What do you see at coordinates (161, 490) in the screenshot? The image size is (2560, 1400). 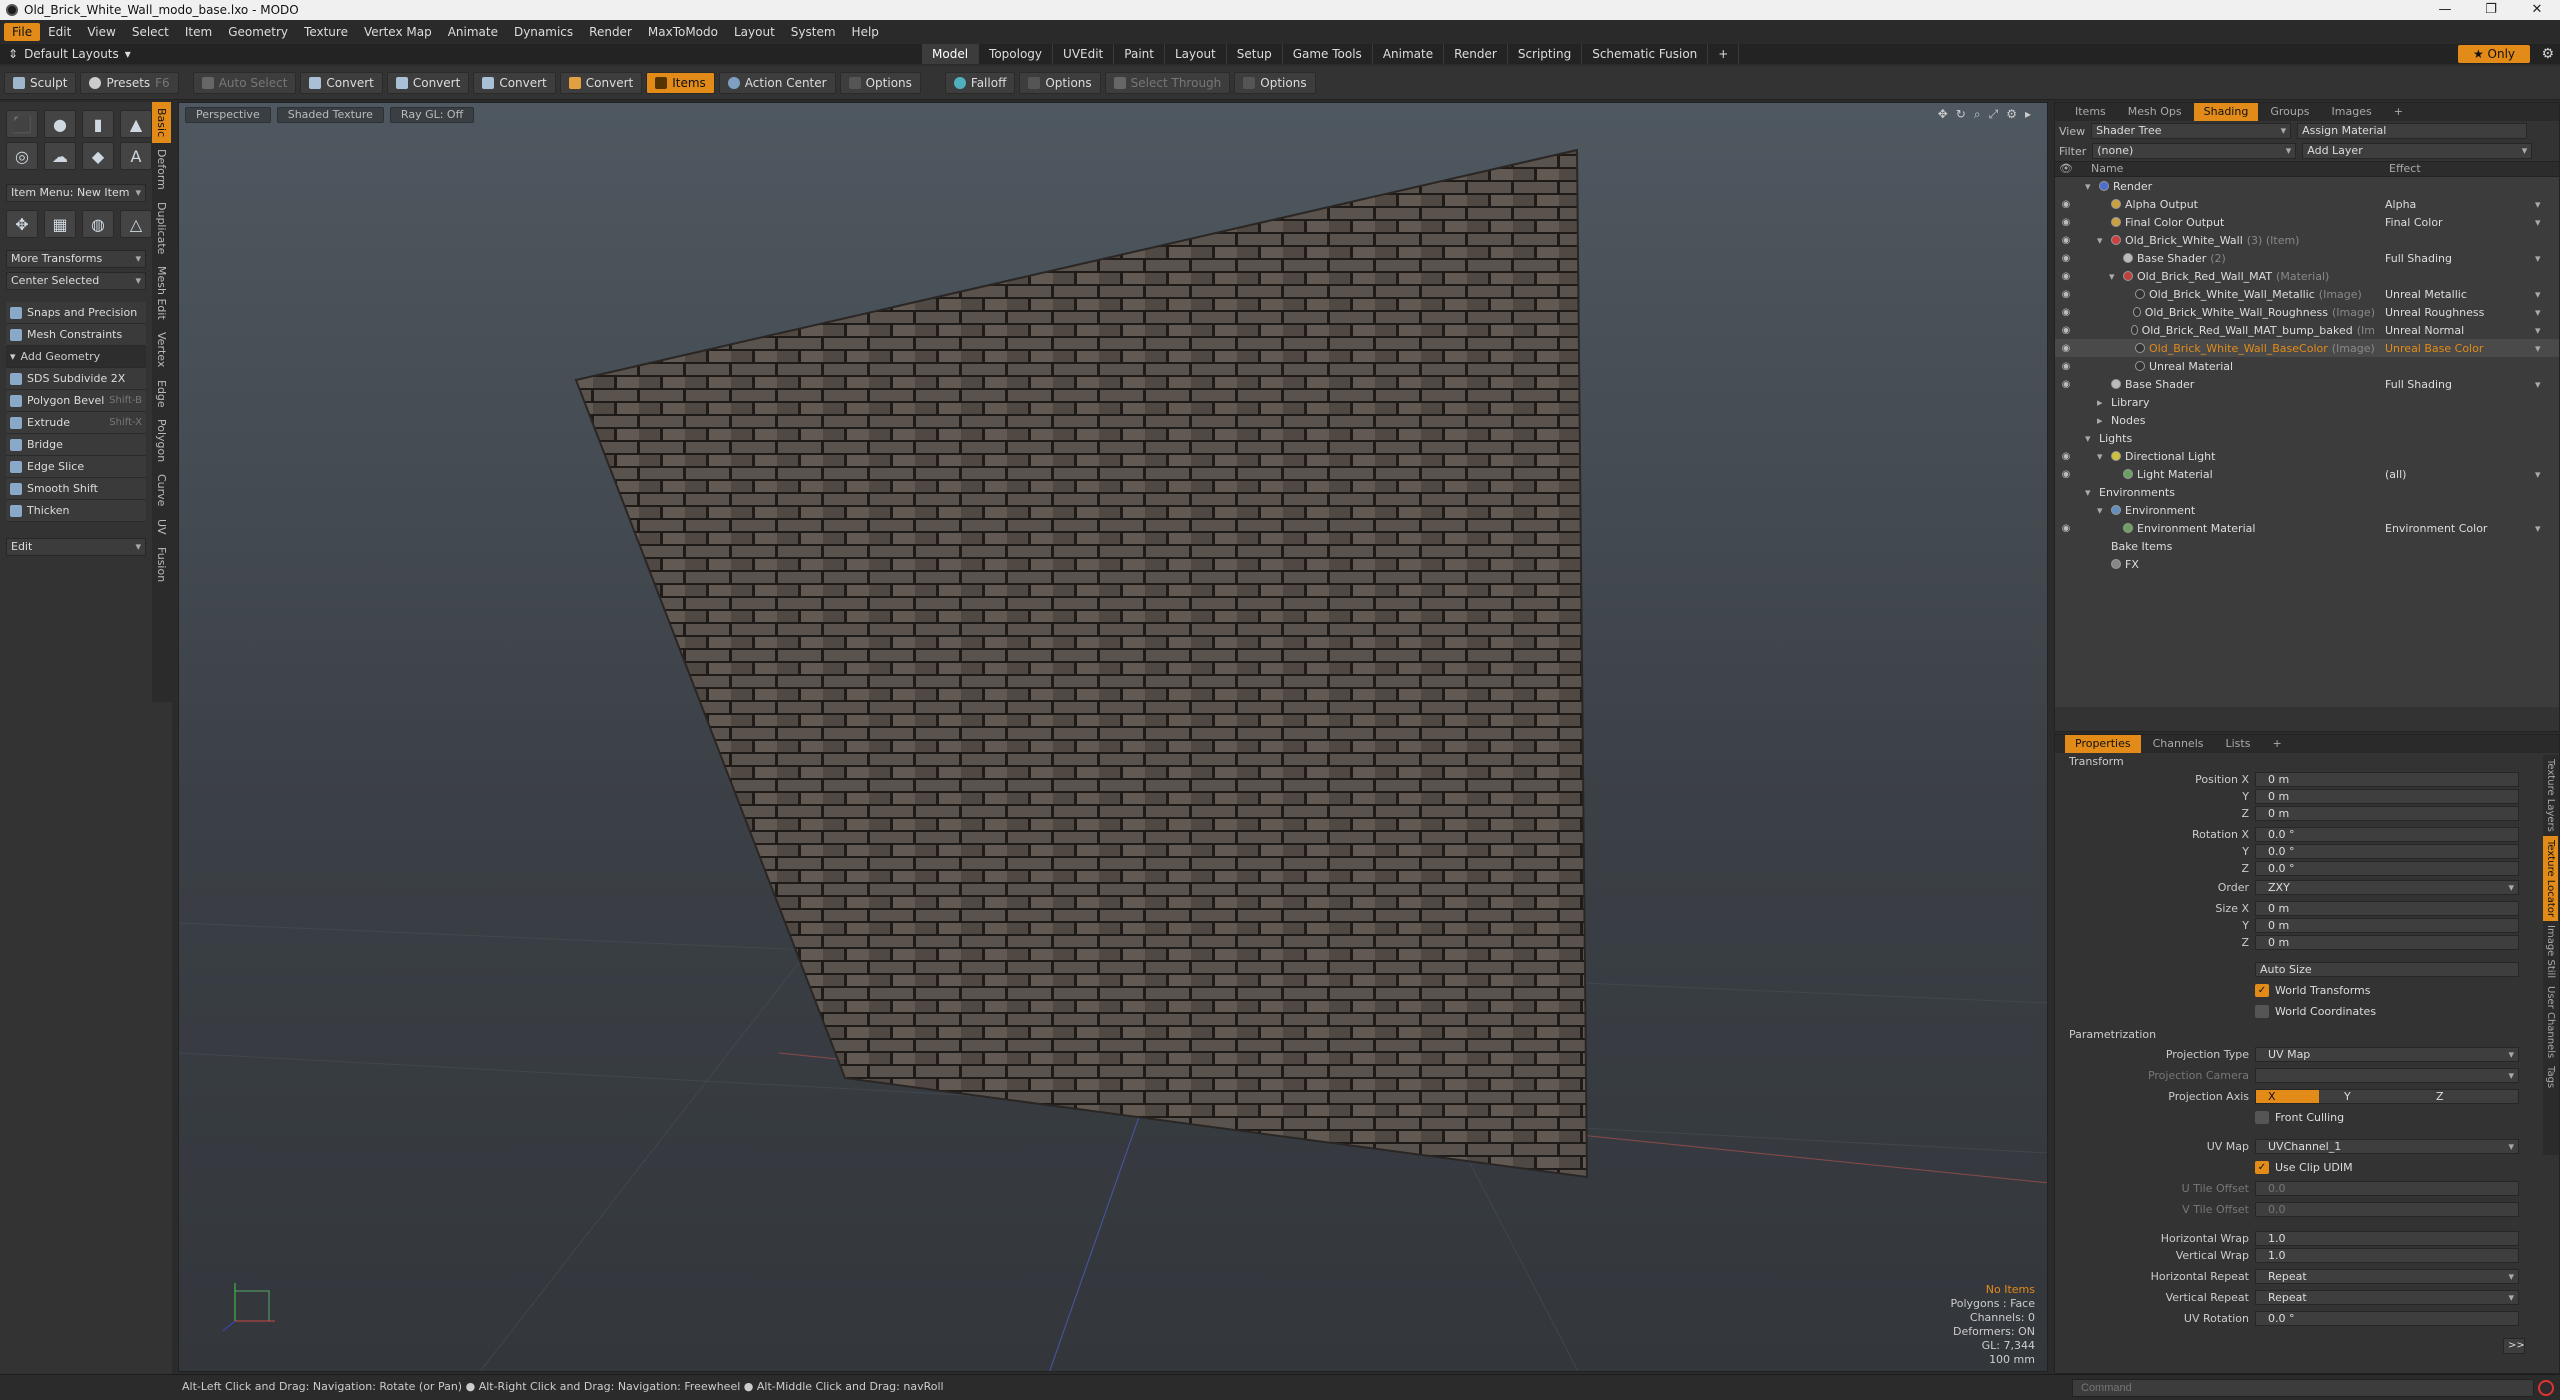 I see `side-tab-curve: Curve` at bounding box center [161, 490].